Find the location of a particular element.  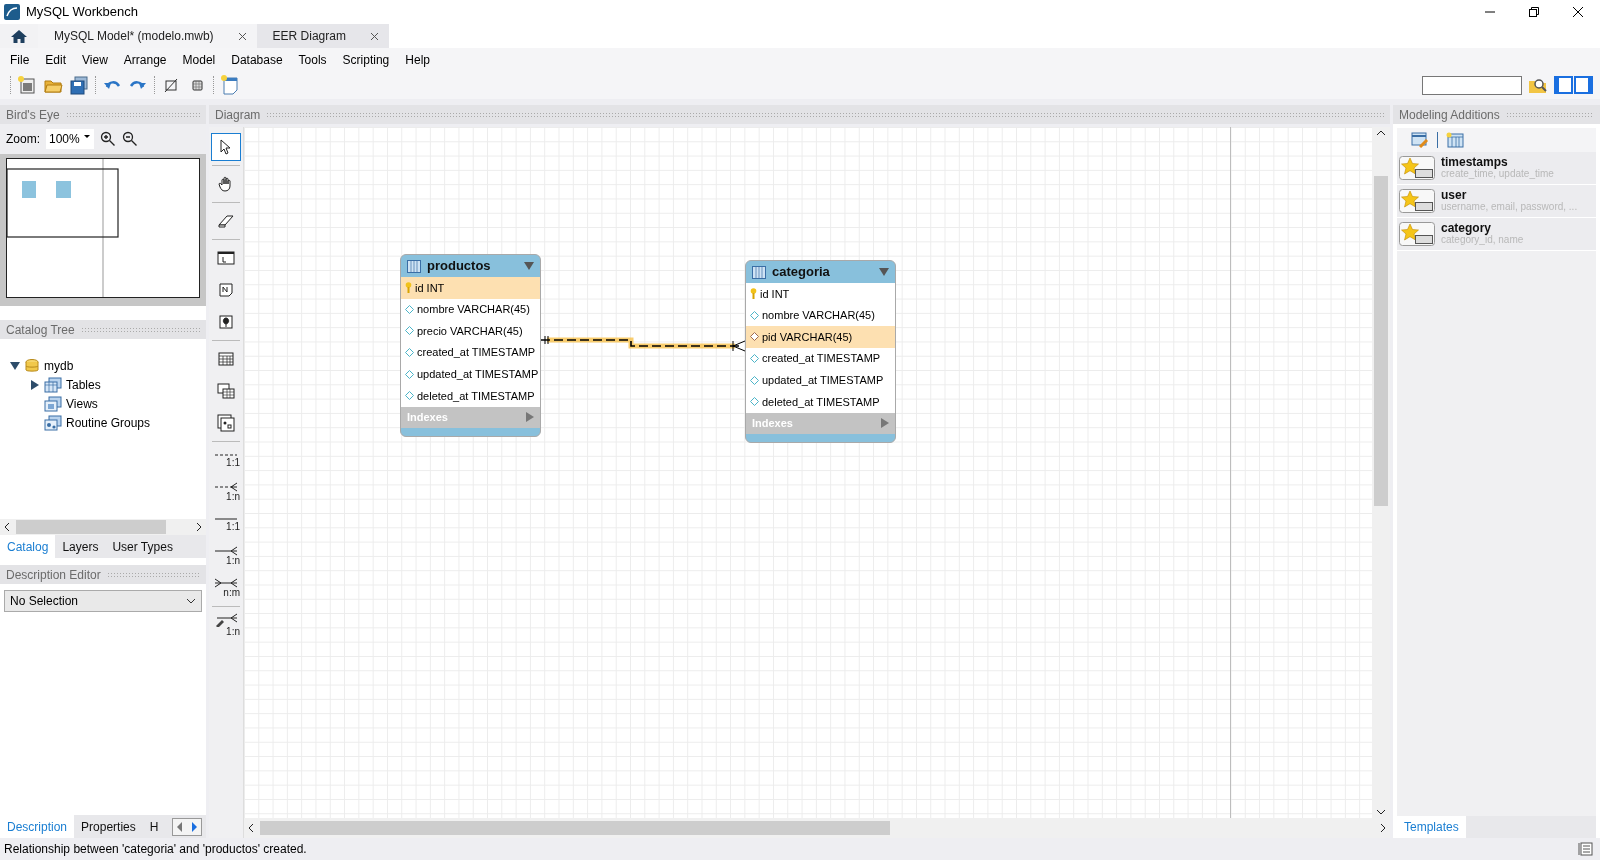

panel-tab: H is located at coordinates (150, 826).